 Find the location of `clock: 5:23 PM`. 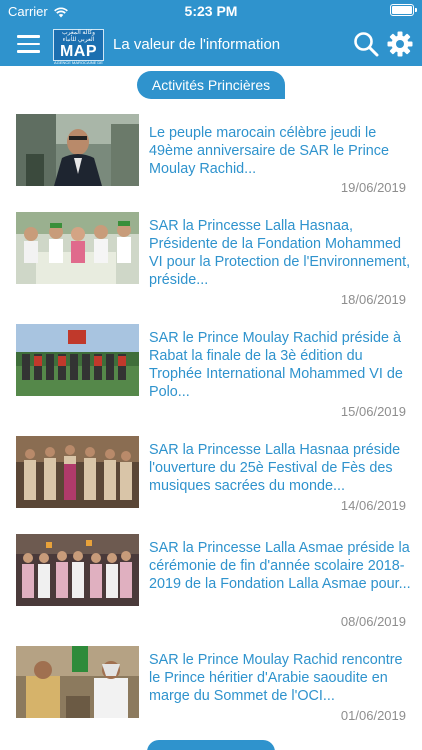

clock: 5:23 PM is located at coordinates (211, 11).